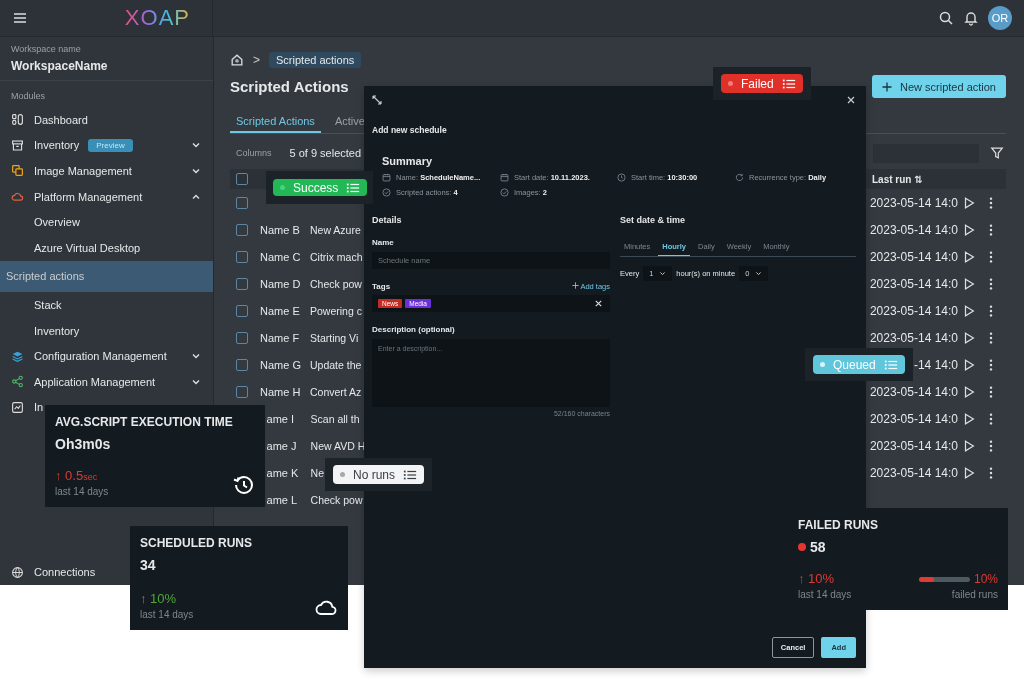 The width and height of the screenshot is (1024, 679). I want to click on nav-label: Connections, so click(65, 572).